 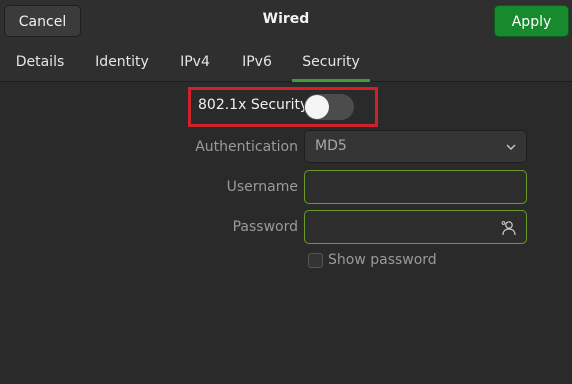 I want to click on window-title: Wired, so click(x=286, y=19).